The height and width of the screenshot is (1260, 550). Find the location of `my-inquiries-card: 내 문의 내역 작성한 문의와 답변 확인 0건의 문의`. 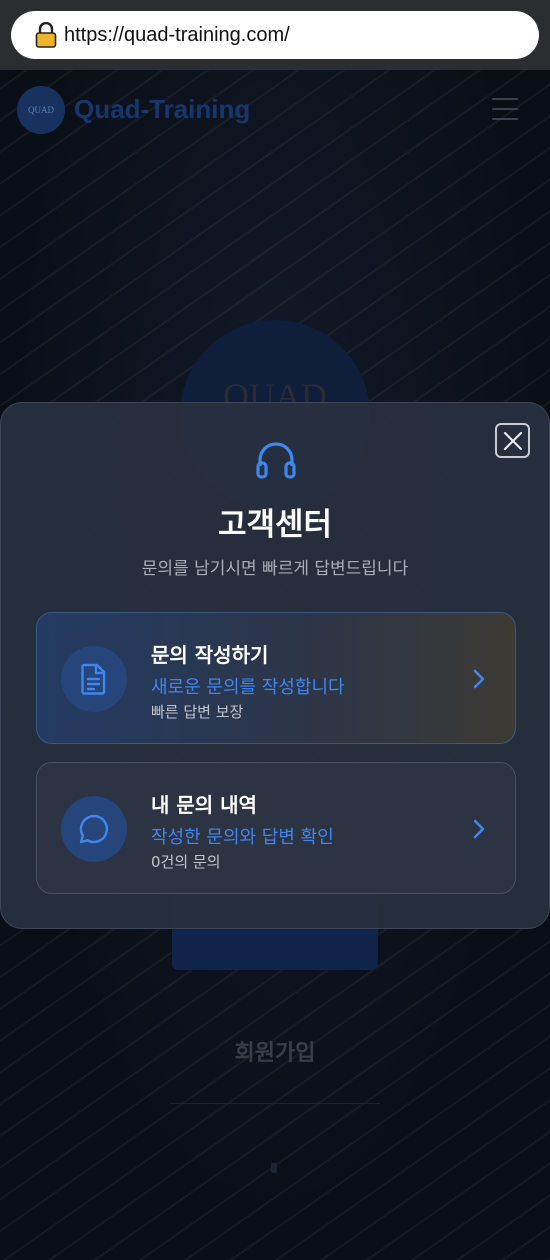

my-inquiries-card: 내 문의 내역 작성한 문의와 답변 확인 0건의 문의 is located at coordinates (276, 828).